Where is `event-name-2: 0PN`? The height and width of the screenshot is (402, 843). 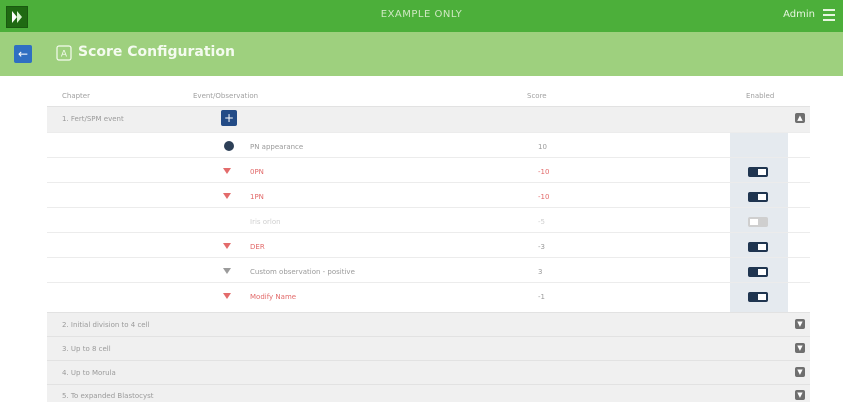
event-name-2: 0PN is located at coordinates (257, 172).